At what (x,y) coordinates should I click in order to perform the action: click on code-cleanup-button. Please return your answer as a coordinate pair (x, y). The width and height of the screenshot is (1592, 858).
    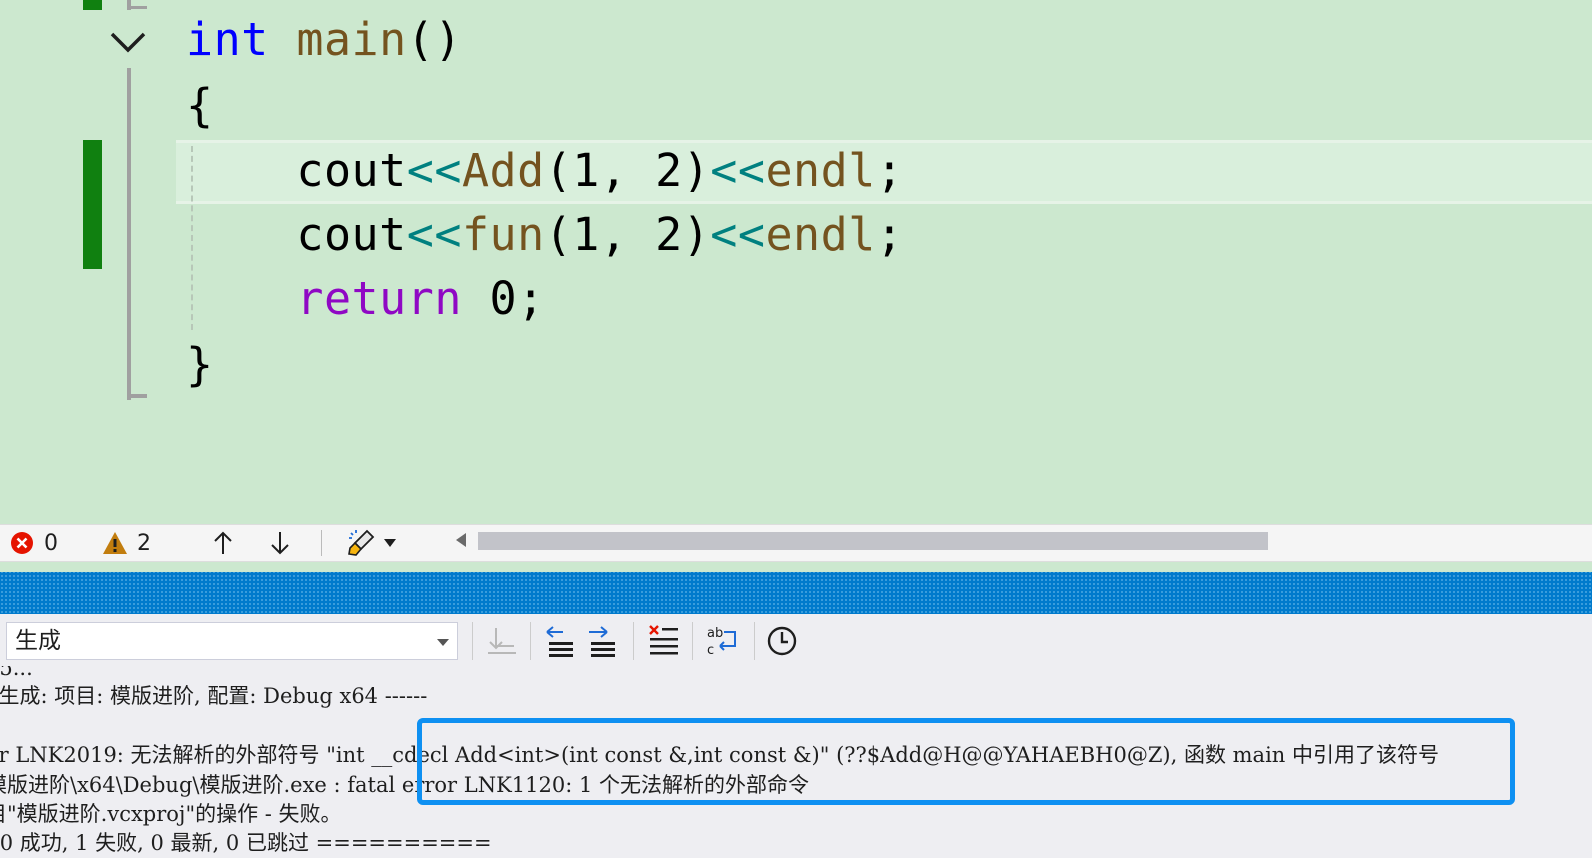
    Looking at the image, I should click on (372, 543).